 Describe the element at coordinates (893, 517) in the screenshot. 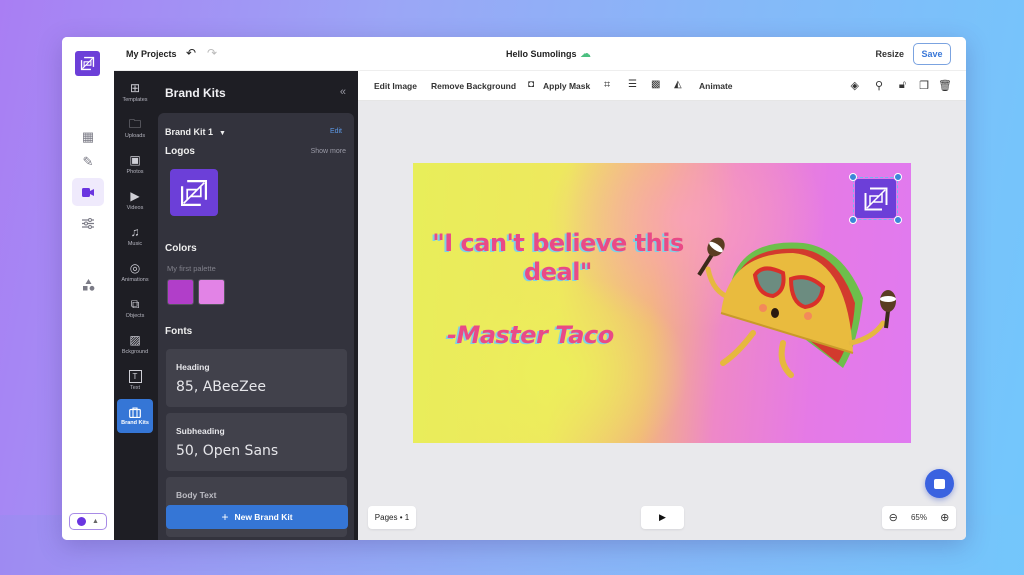

I see `zoom-out-icon: ⊖` at that location.